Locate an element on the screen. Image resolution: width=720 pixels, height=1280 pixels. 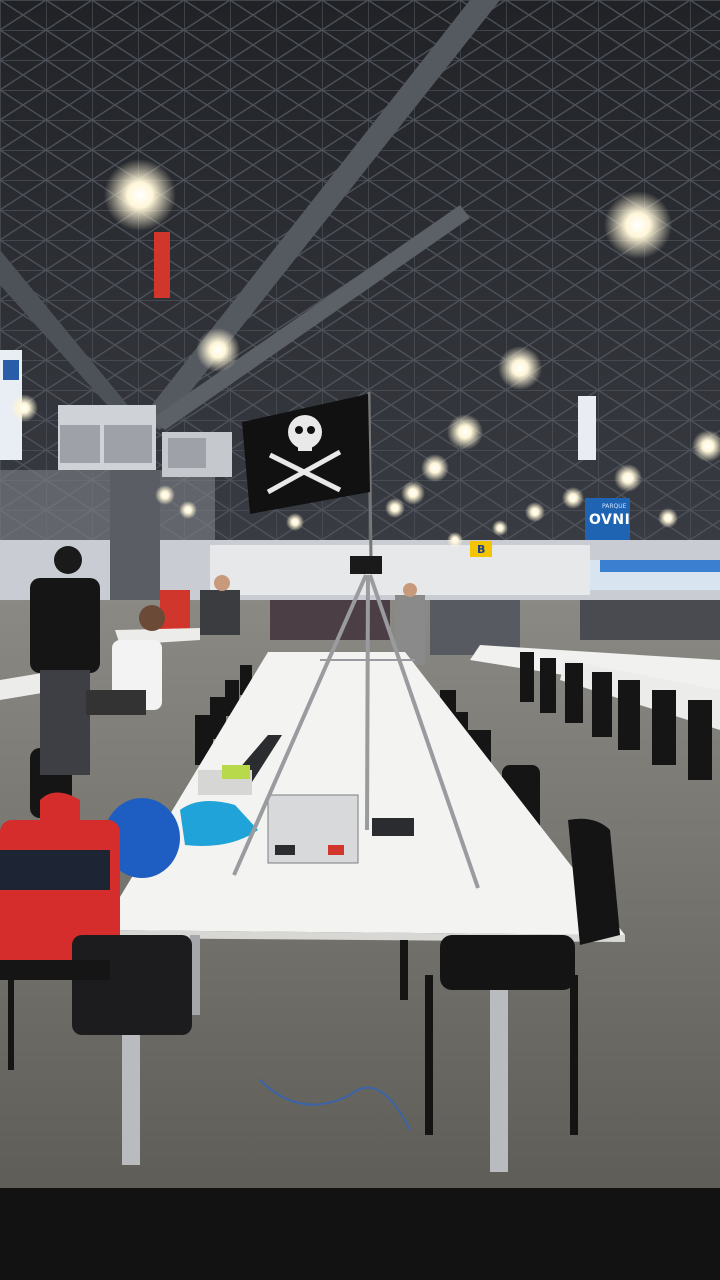
ovni-sign-prefix: PARQUE is located at coordinates (614, 506).